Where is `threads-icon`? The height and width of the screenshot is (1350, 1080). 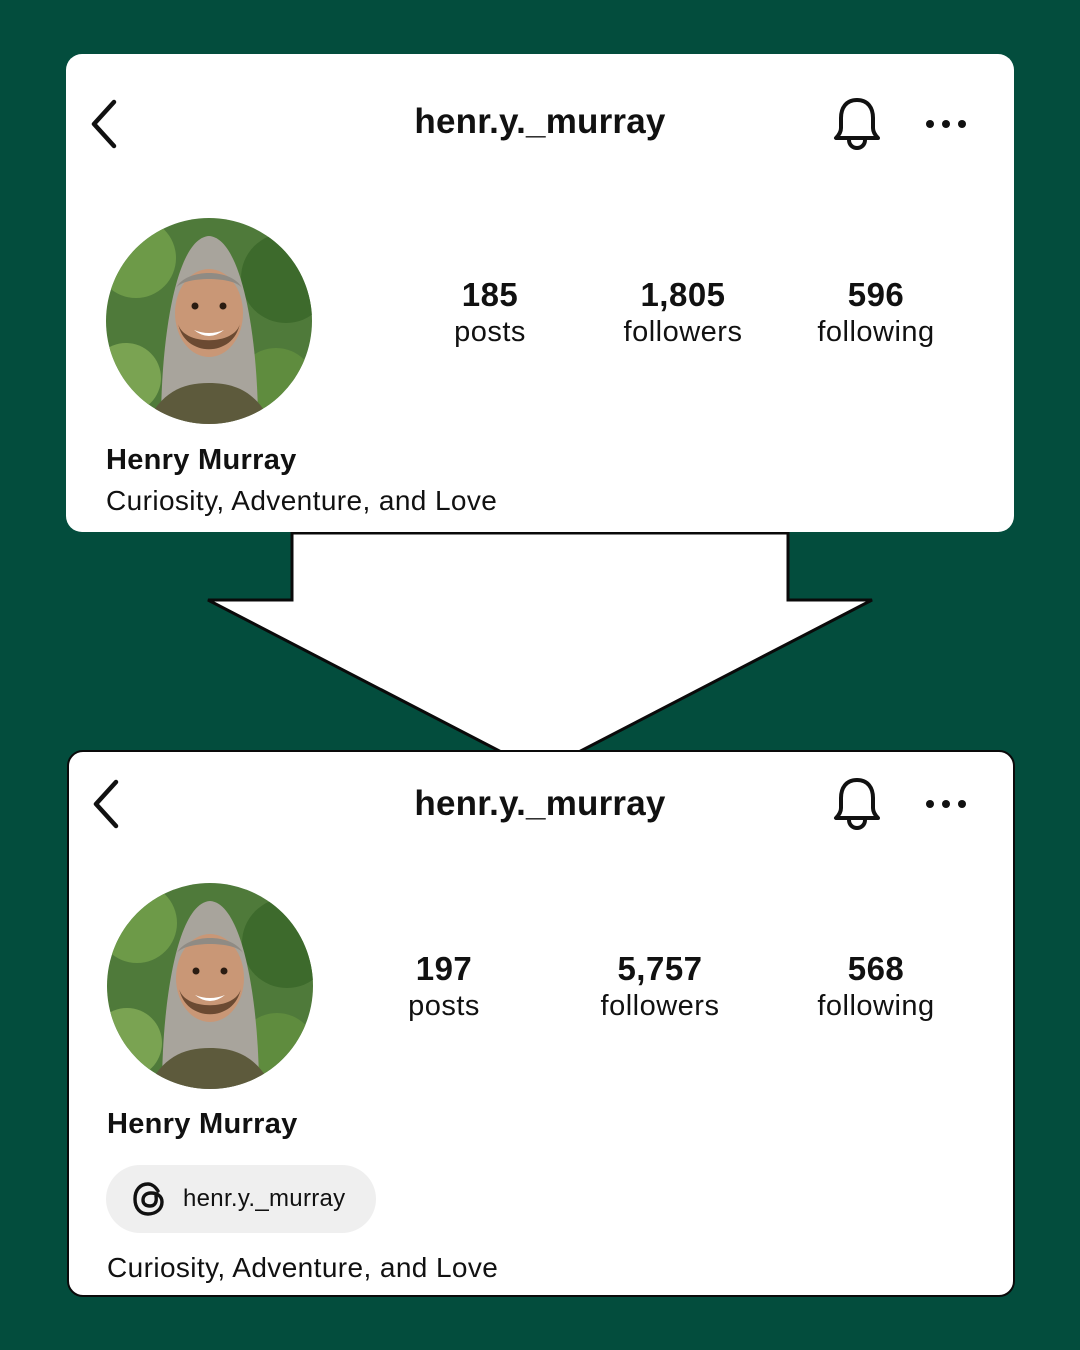
threads-icon is located at coordinates (148, 1199).